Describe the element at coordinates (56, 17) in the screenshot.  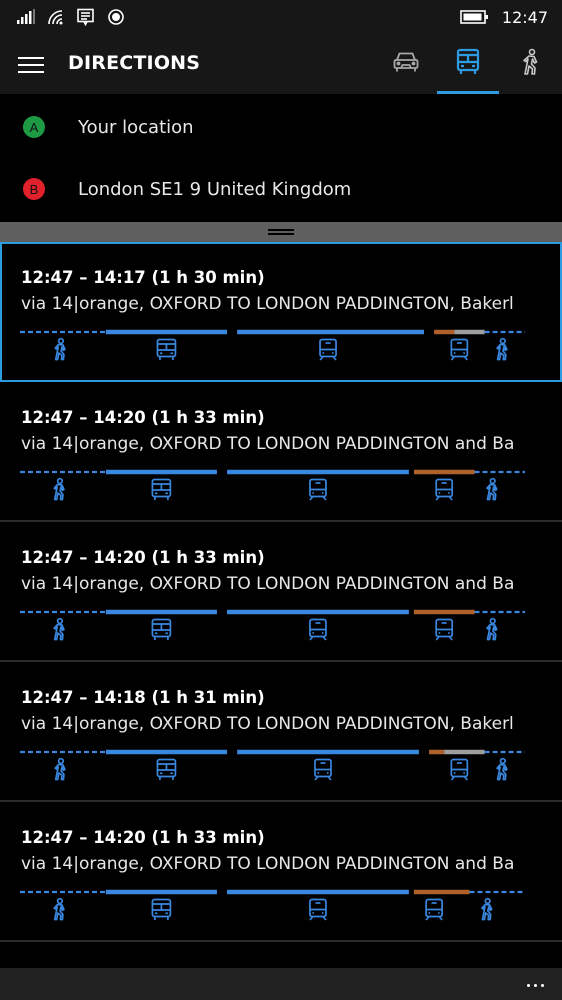
I see `wifi-icon` at that location.